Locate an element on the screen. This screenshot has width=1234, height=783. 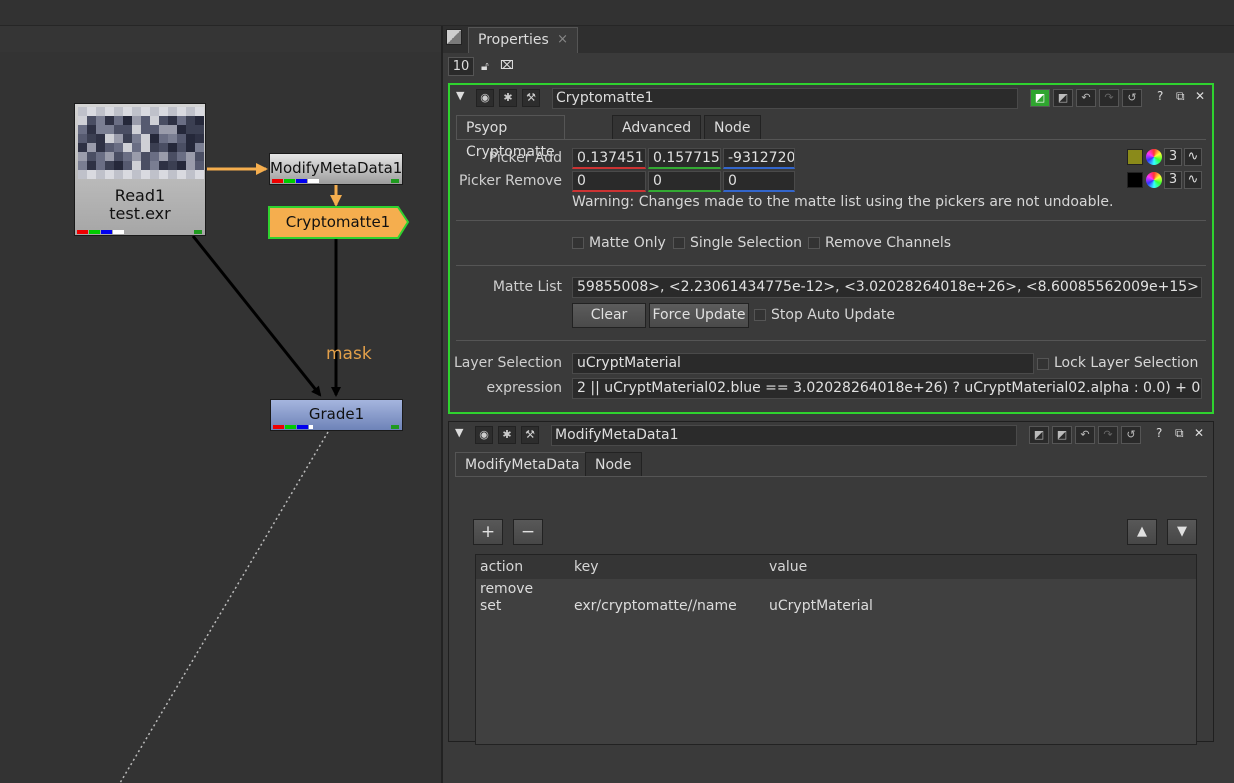
picker-add-channels: 3 is located at coordinates (1173, 157).